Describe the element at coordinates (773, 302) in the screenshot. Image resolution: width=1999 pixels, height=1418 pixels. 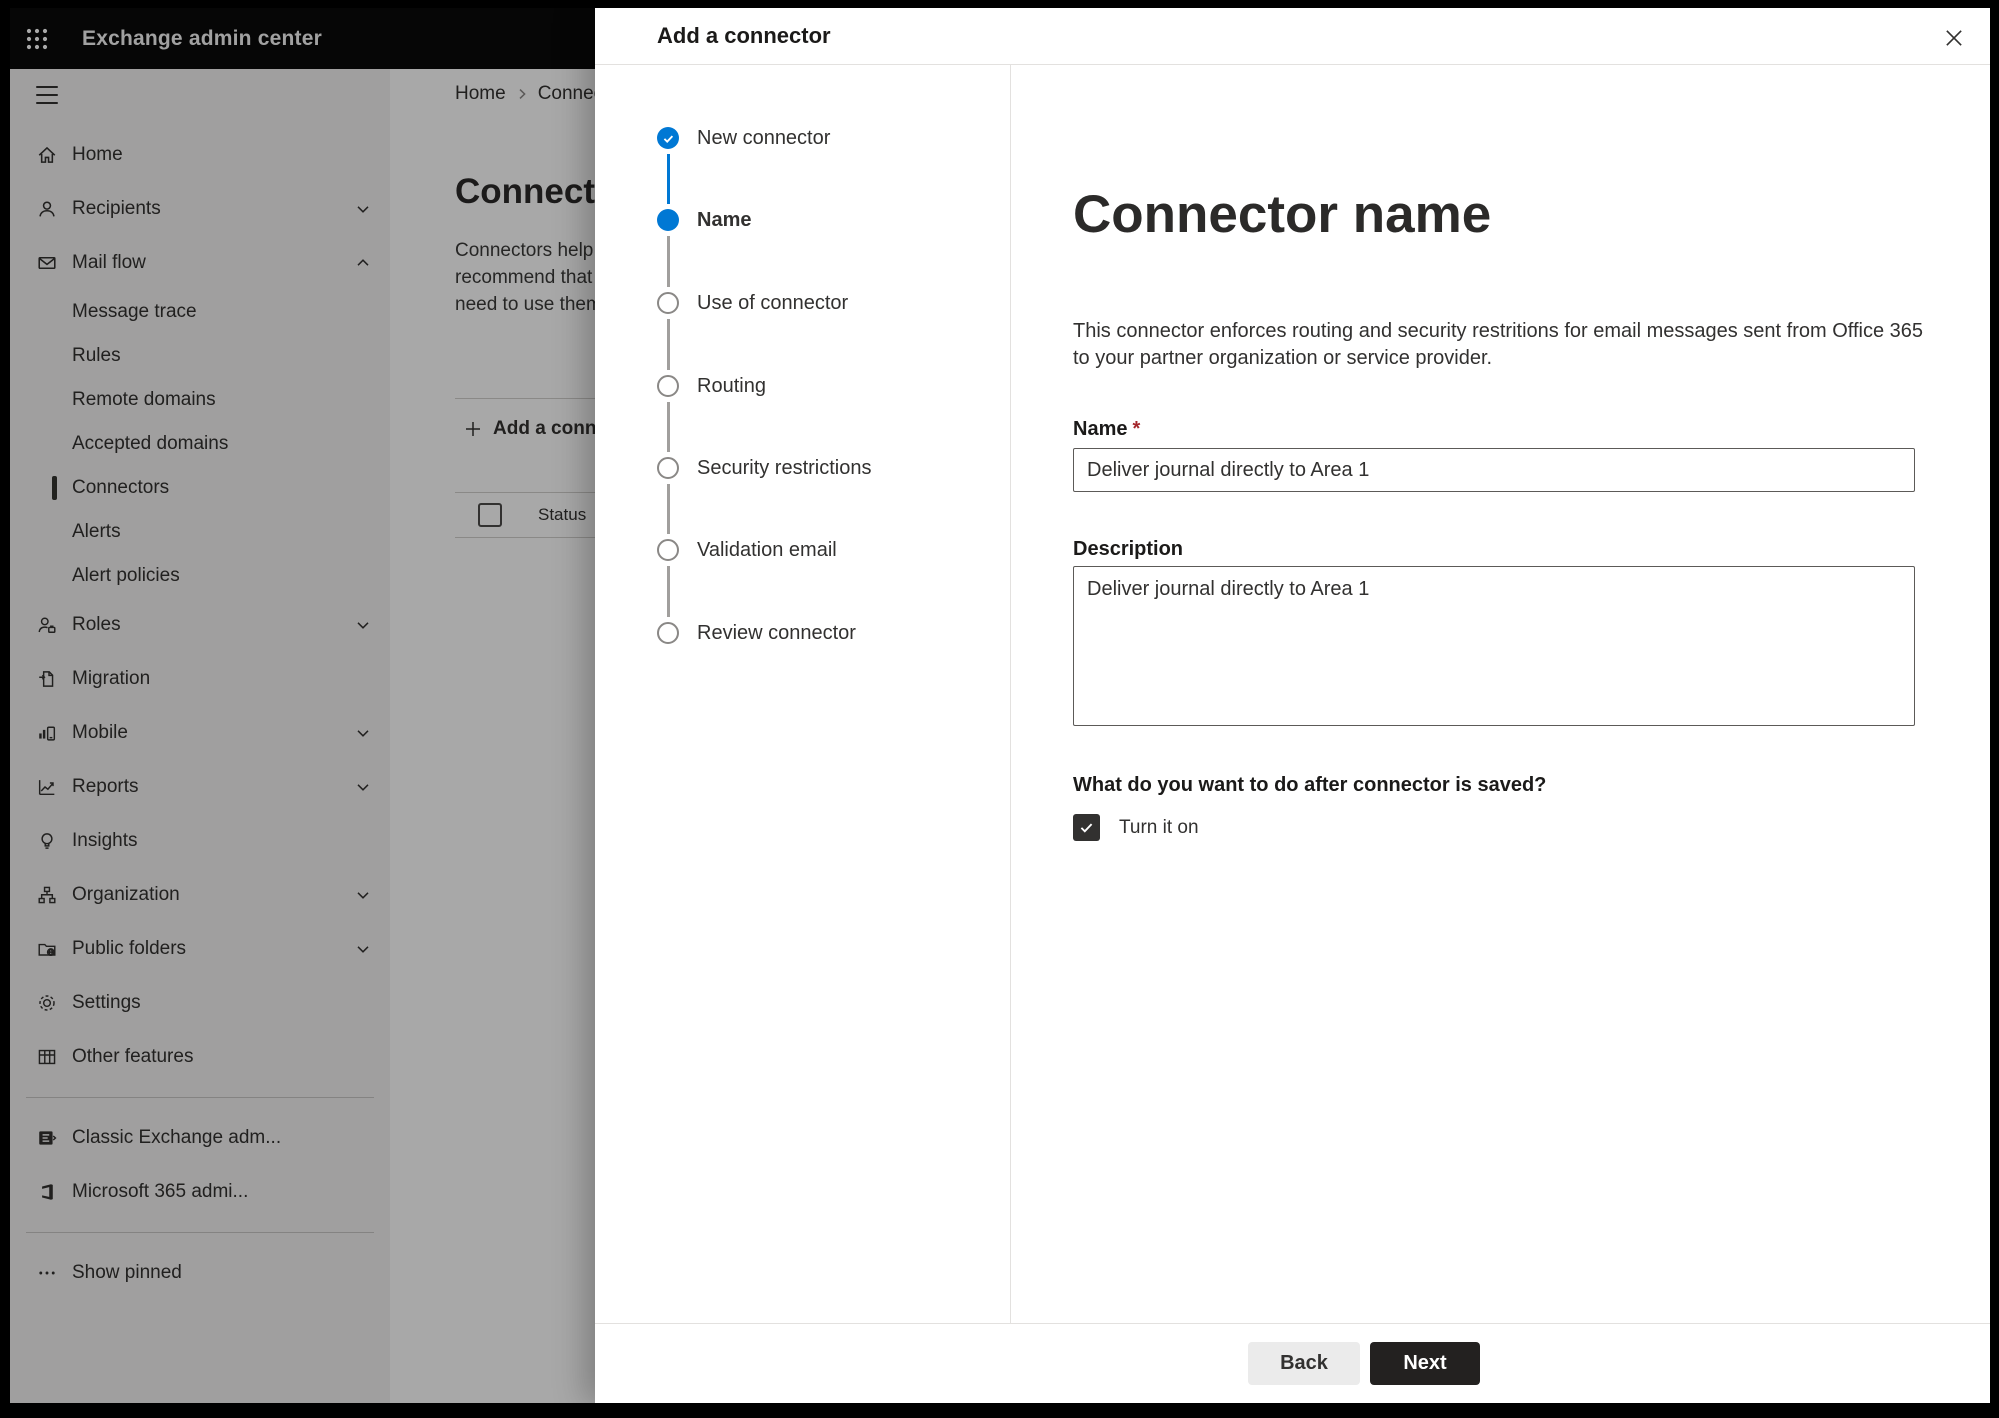
I see `step-label: Use of connector` at that location.